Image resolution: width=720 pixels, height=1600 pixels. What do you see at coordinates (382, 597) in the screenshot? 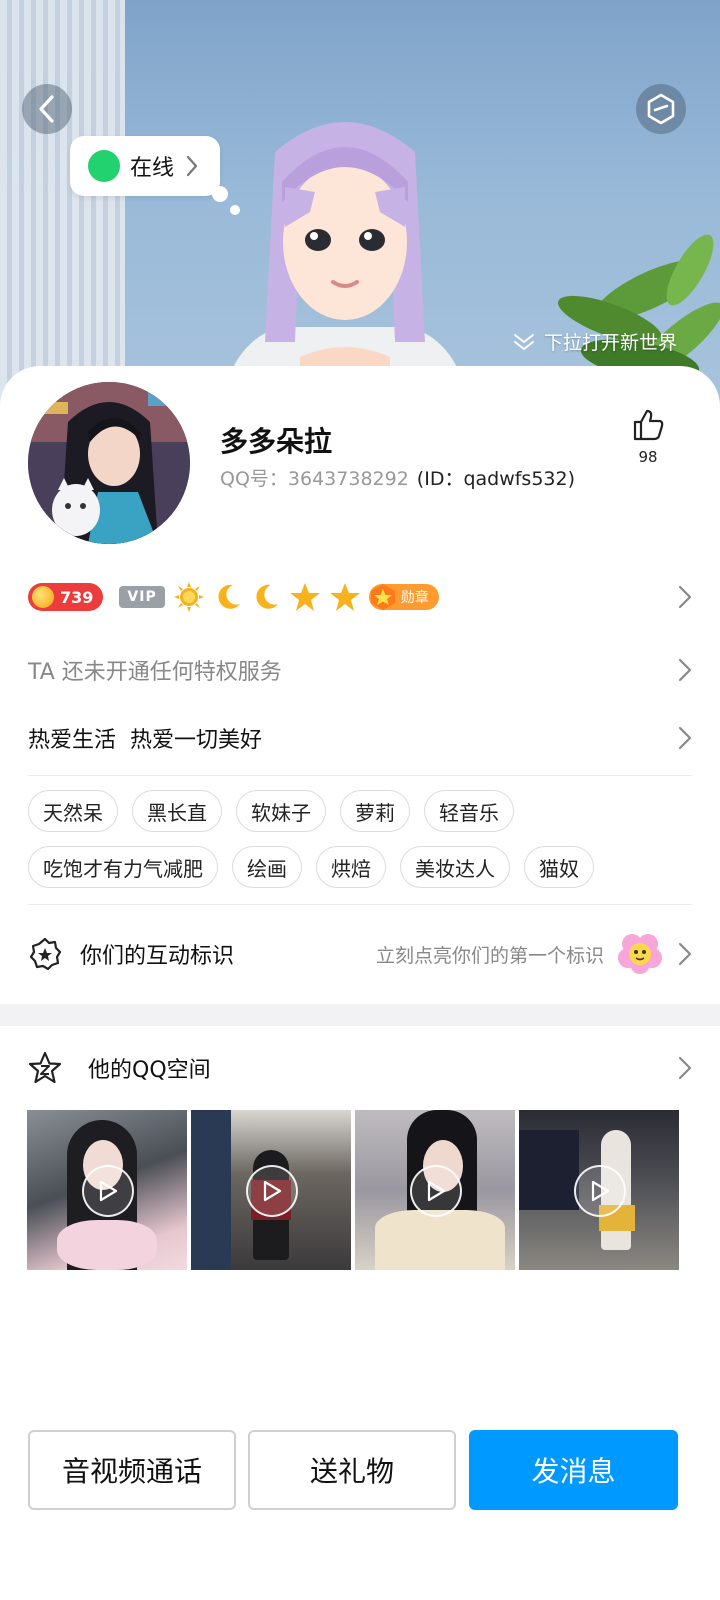
I see `medal-star-icon` at bounding box center [382, 597].